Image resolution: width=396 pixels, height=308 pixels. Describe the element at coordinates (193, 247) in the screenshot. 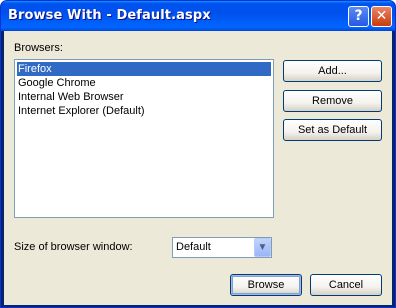

I see `window-size-value: Default` at that location.